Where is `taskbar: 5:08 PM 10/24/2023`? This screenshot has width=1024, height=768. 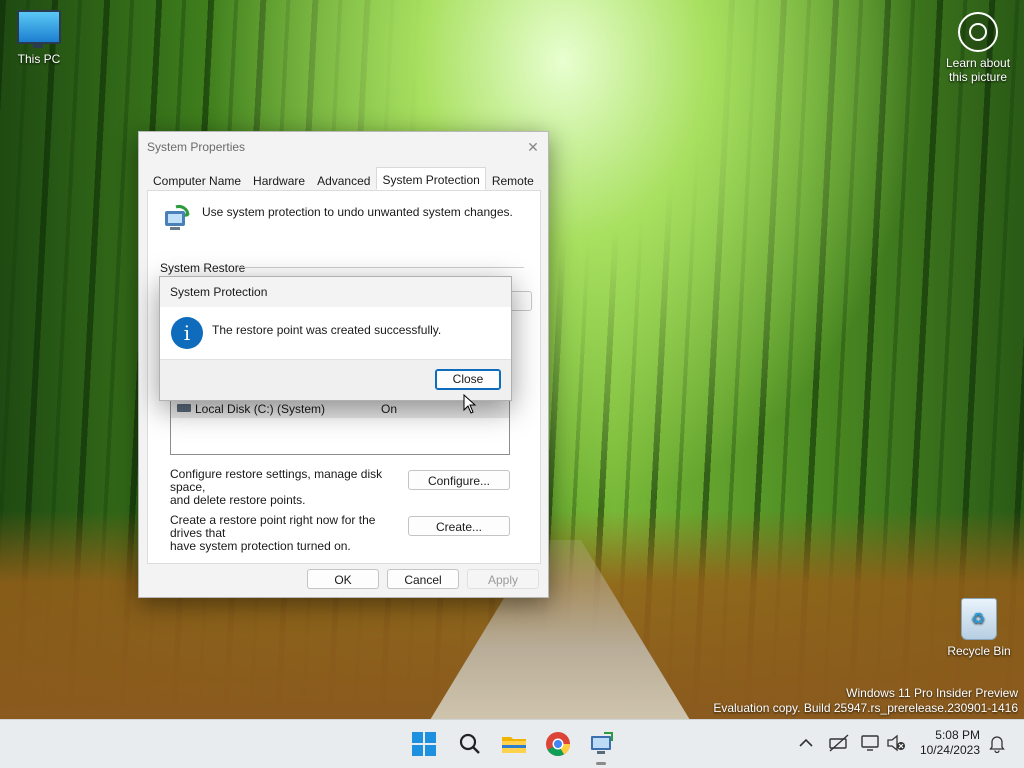 taskbar: 5:08 PM 10/24/2023 is located at coordinates (512, 743).